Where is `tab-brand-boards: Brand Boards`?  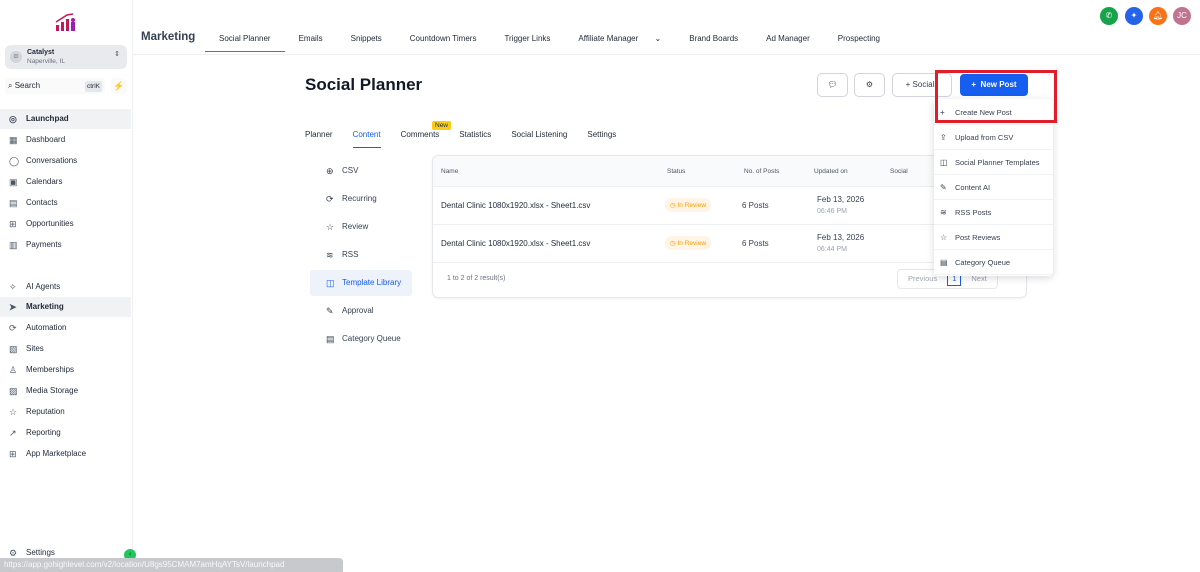 tab-brand-boards: Brand Boards is located at coordinates (713, 43).